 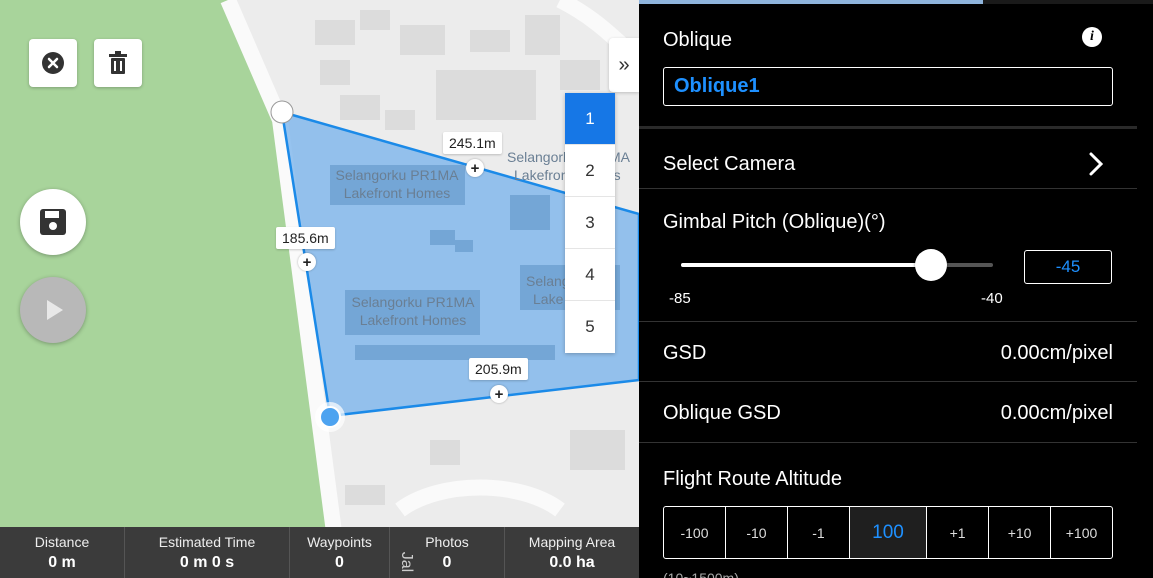 I want to click on vertex-handle-start-inner, so click(x=330, y=417).